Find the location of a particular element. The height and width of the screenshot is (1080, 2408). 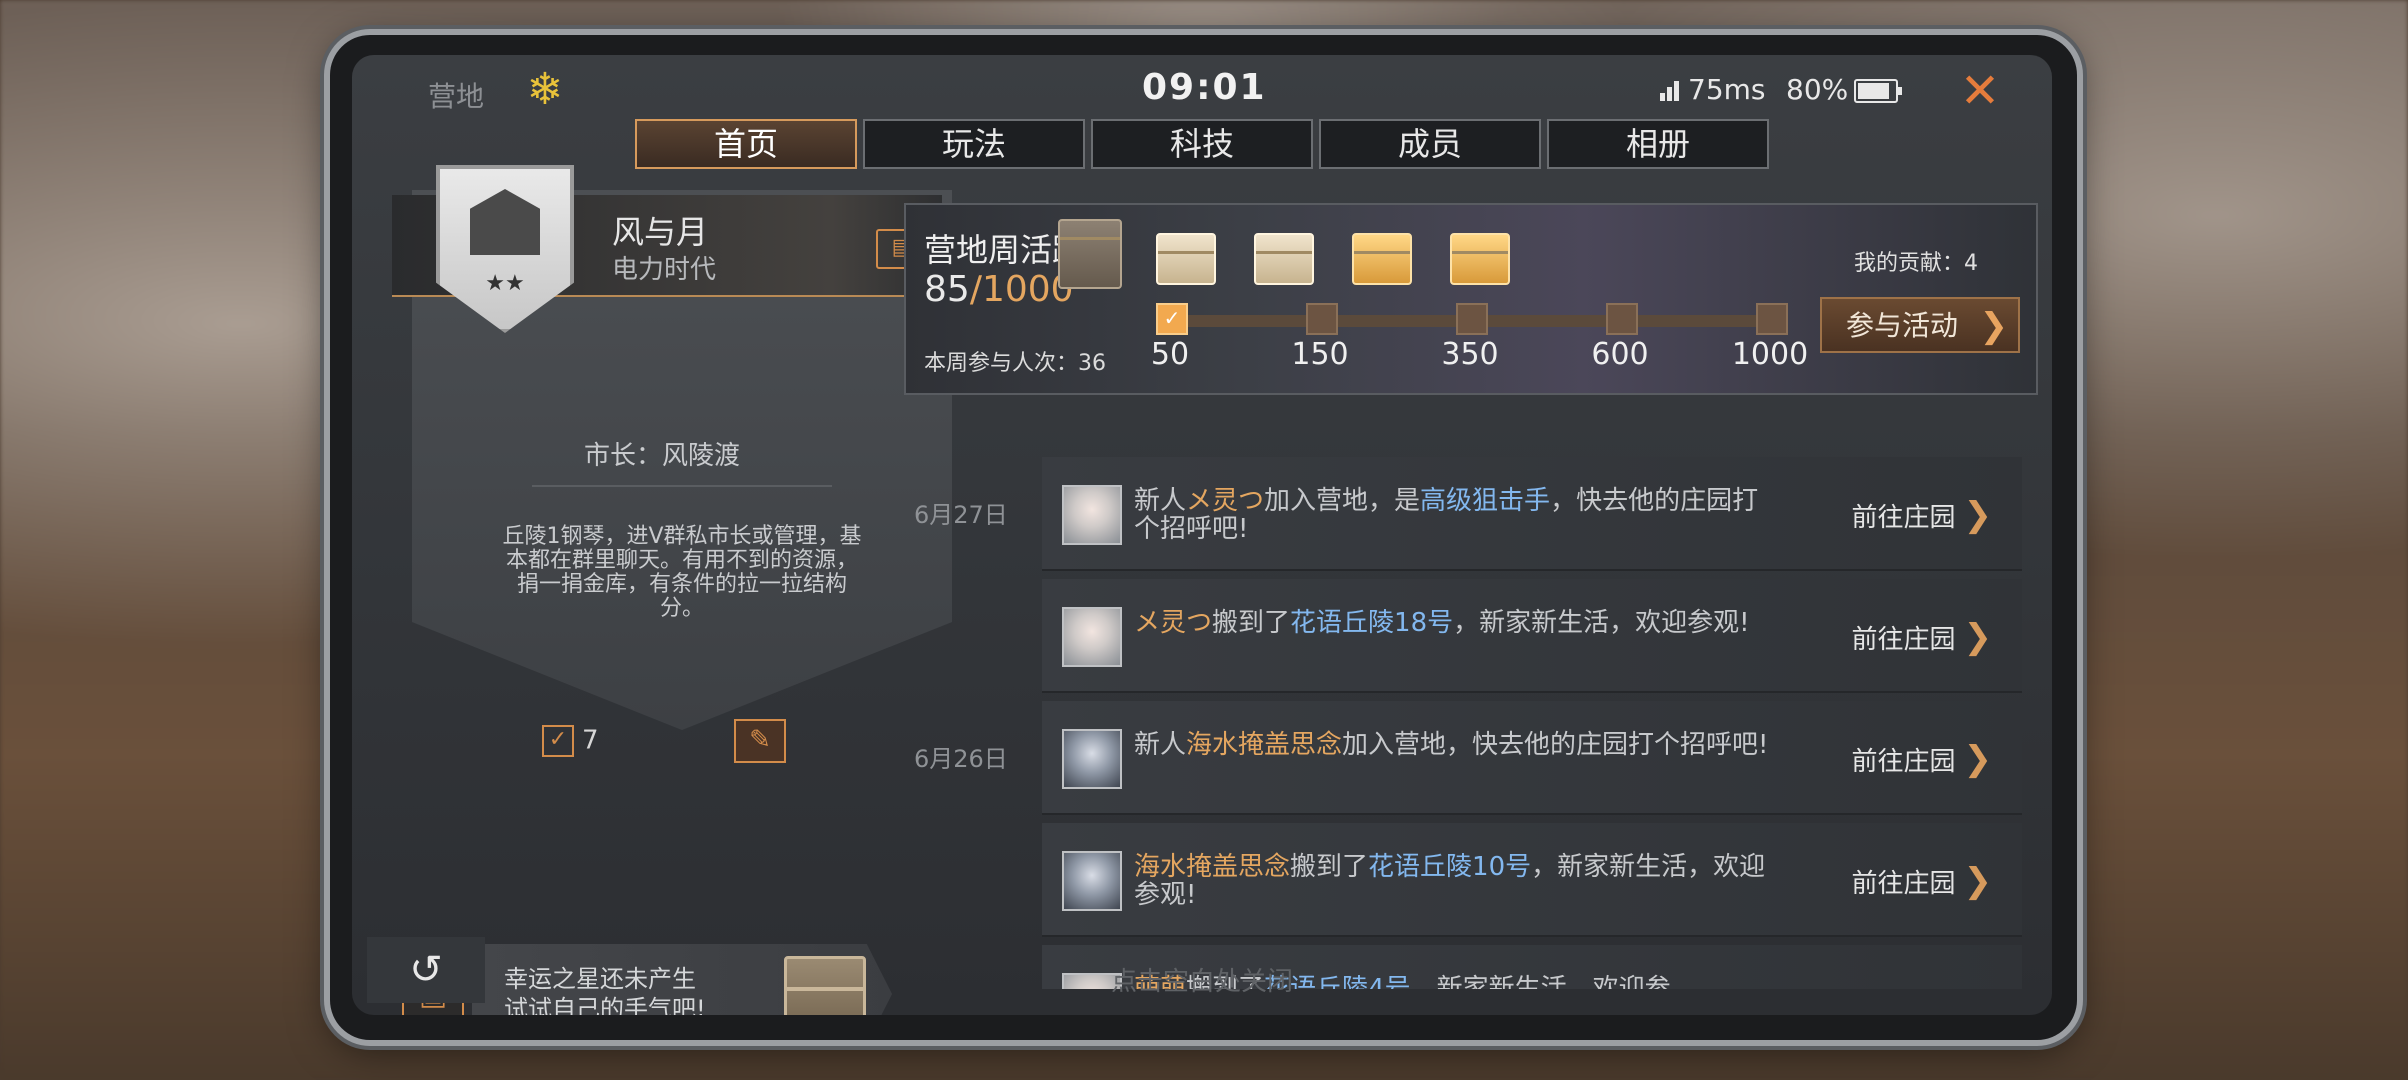

join-activity-label: 参与活动 is located at coordinates (1902, 325).